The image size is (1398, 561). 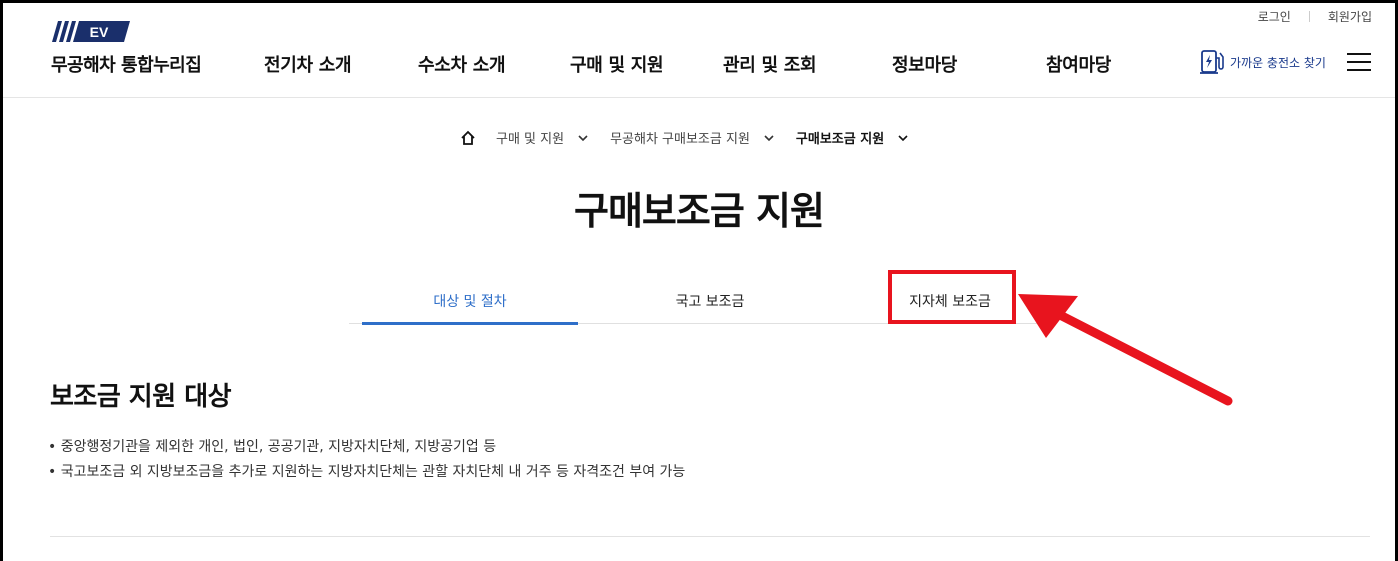 I want to click on section-divider, so click(x=710, y=536).